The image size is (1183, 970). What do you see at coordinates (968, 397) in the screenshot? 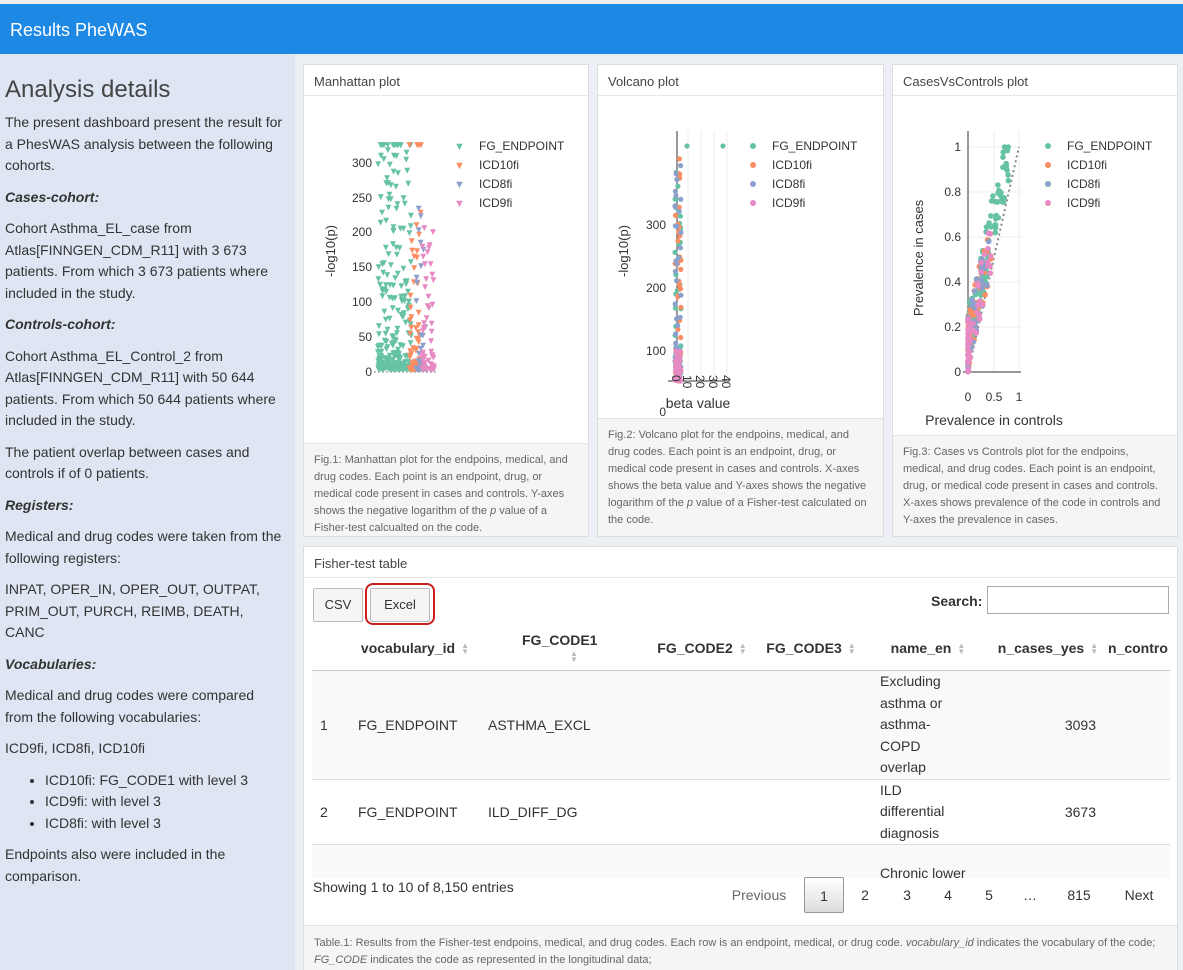
I see `xtick-label: 0` at bounding box center [968, 397].